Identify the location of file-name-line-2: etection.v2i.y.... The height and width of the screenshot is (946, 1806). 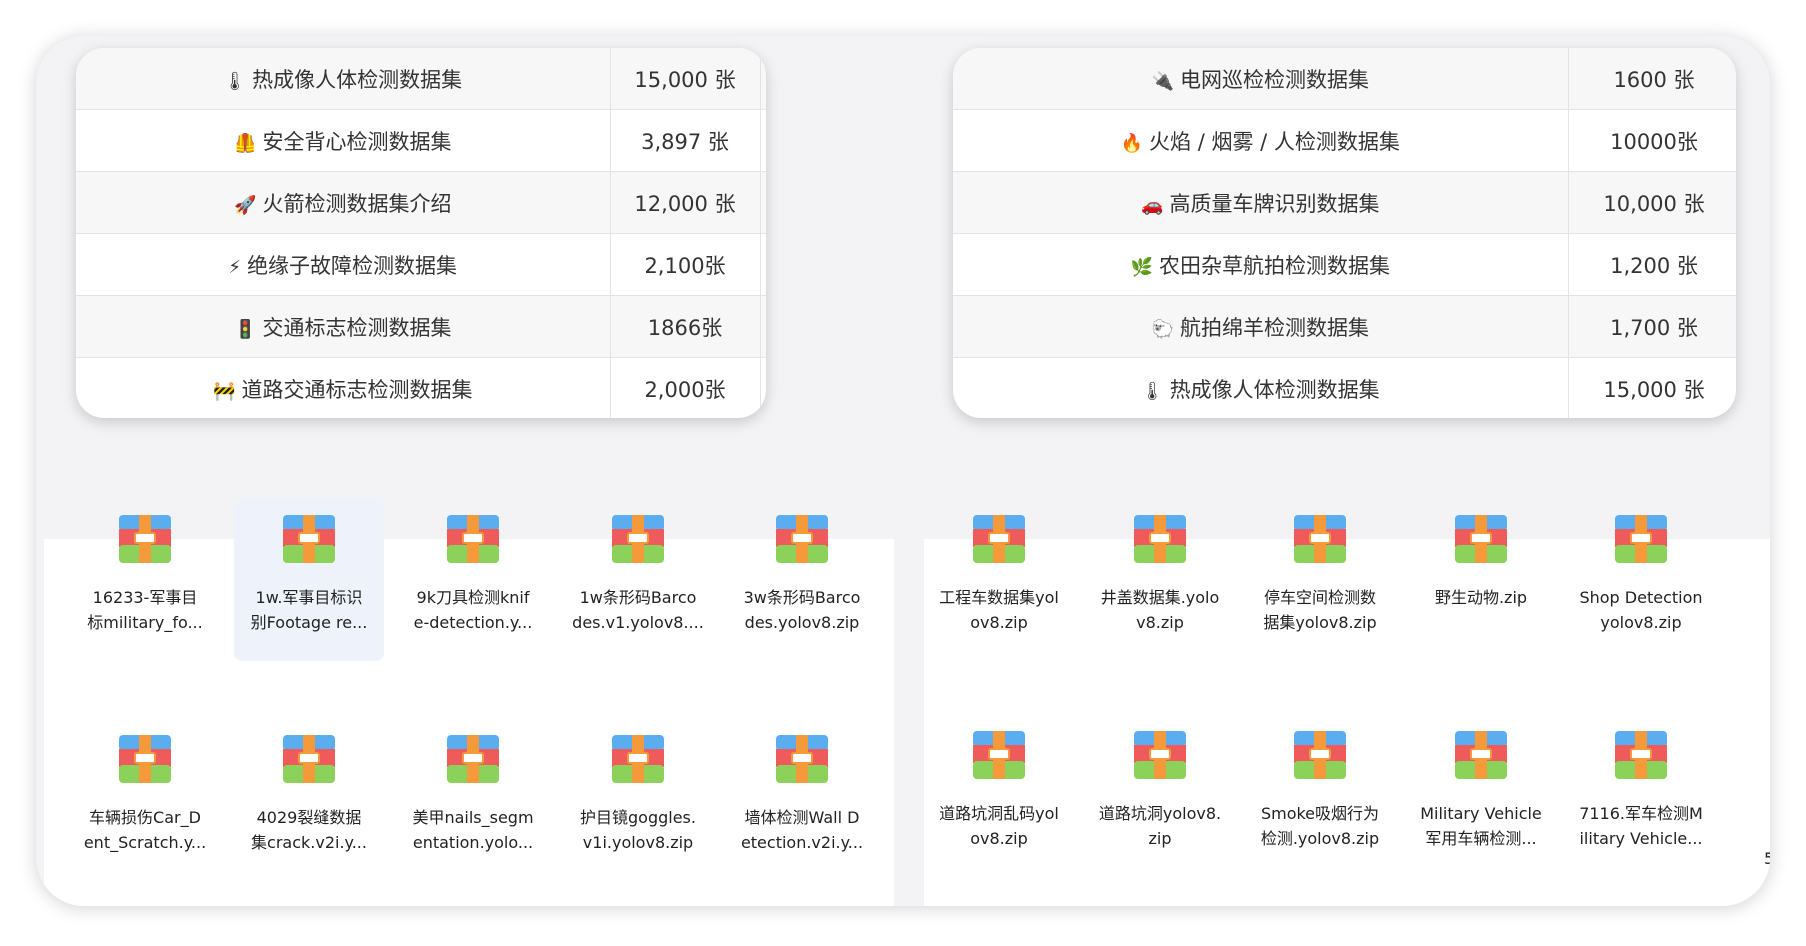
(802, 842).